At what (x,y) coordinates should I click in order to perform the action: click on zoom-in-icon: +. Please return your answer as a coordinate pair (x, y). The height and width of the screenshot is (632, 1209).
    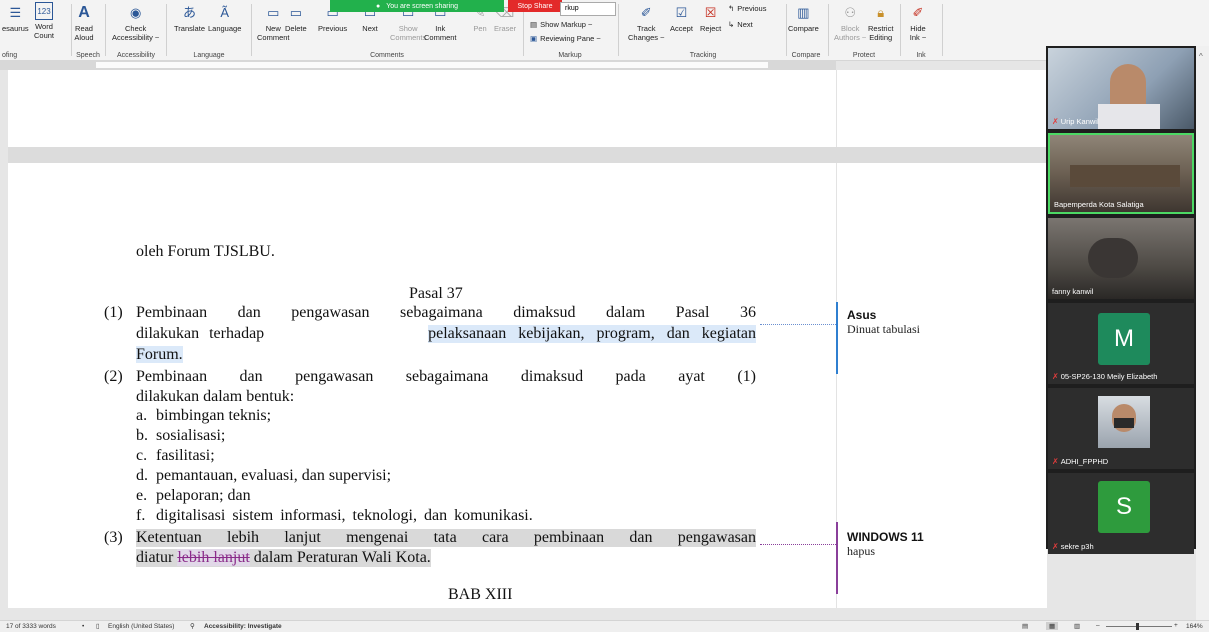
    Looking at the image, I should click on (1176, 625).